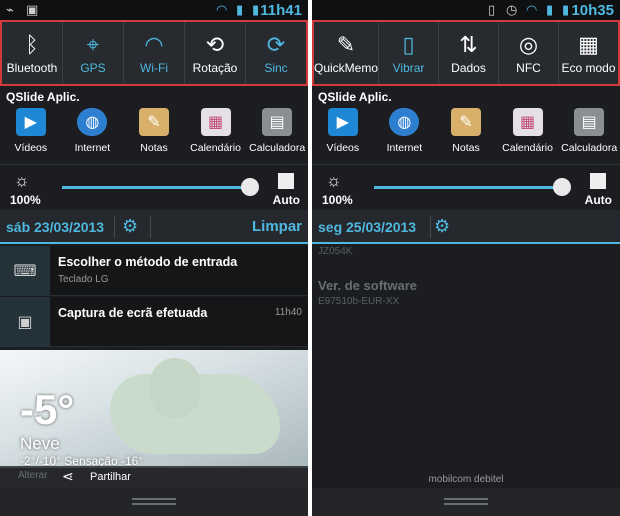  What do you see at coordinates (528, 68) in the screenshot?
I see `toggle-label: NFC` at bounding box center [528, 68].